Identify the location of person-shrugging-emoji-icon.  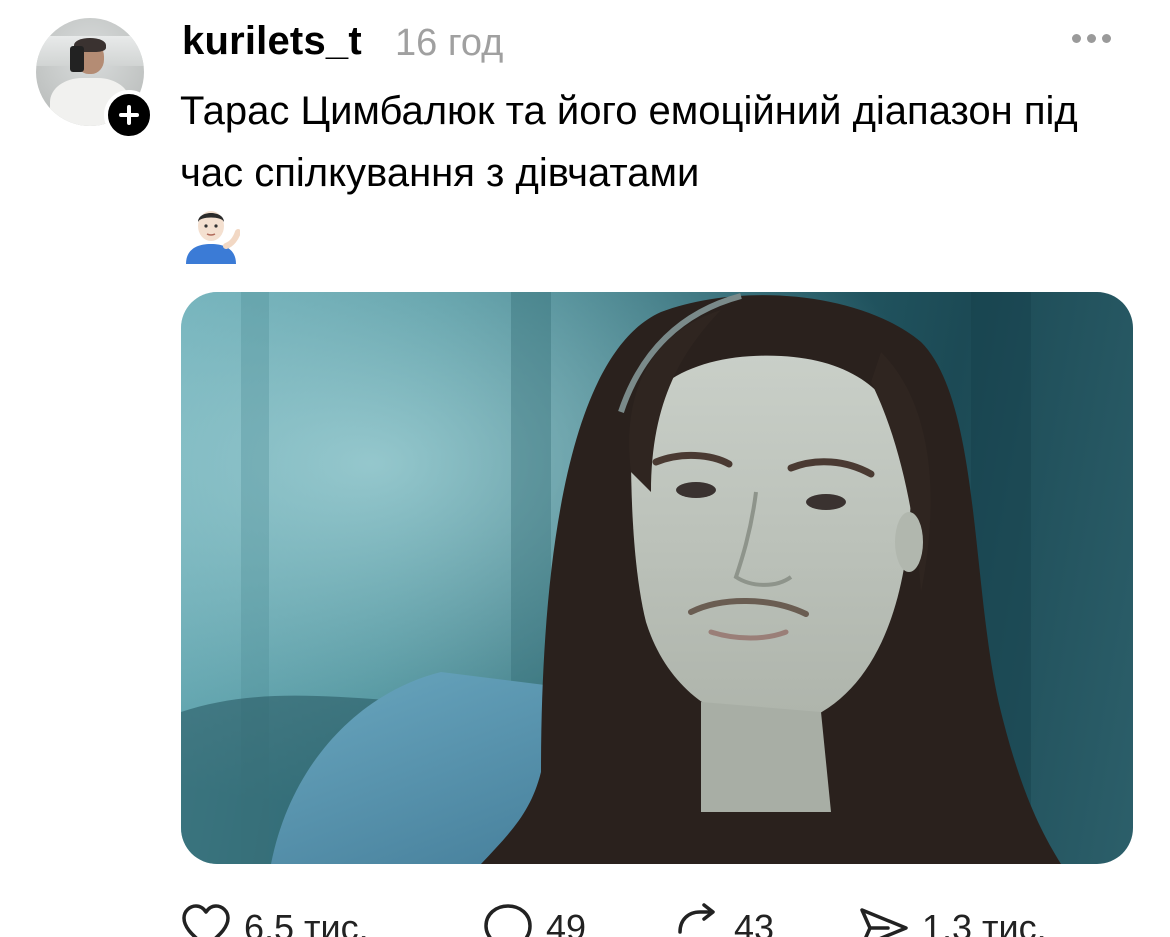
(213, 237).